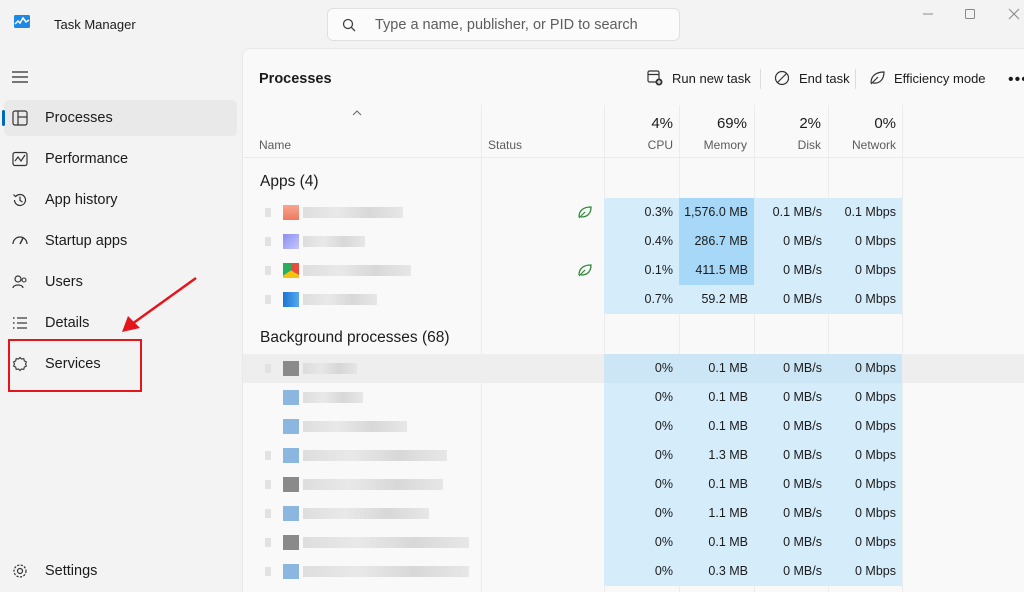 The height and width of the screenshot is (592, 1024). What do you see at coordinates (79, 118) in the screenshot?
I see `sidebar-item-label: Processes` at bounding box center [79, 118].